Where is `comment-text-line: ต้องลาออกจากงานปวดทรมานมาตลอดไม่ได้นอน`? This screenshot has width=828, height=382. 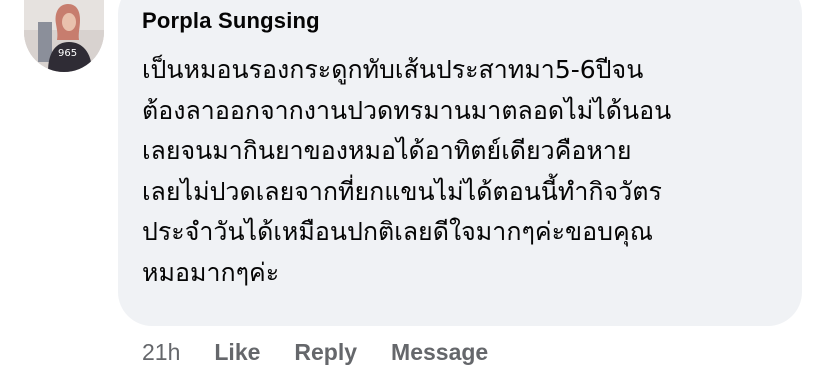 comment-text-line: ต้องลาออกจากงานปวดทรมานมาตลอดไม่ได้นอน is located at coordinates (407, 110).